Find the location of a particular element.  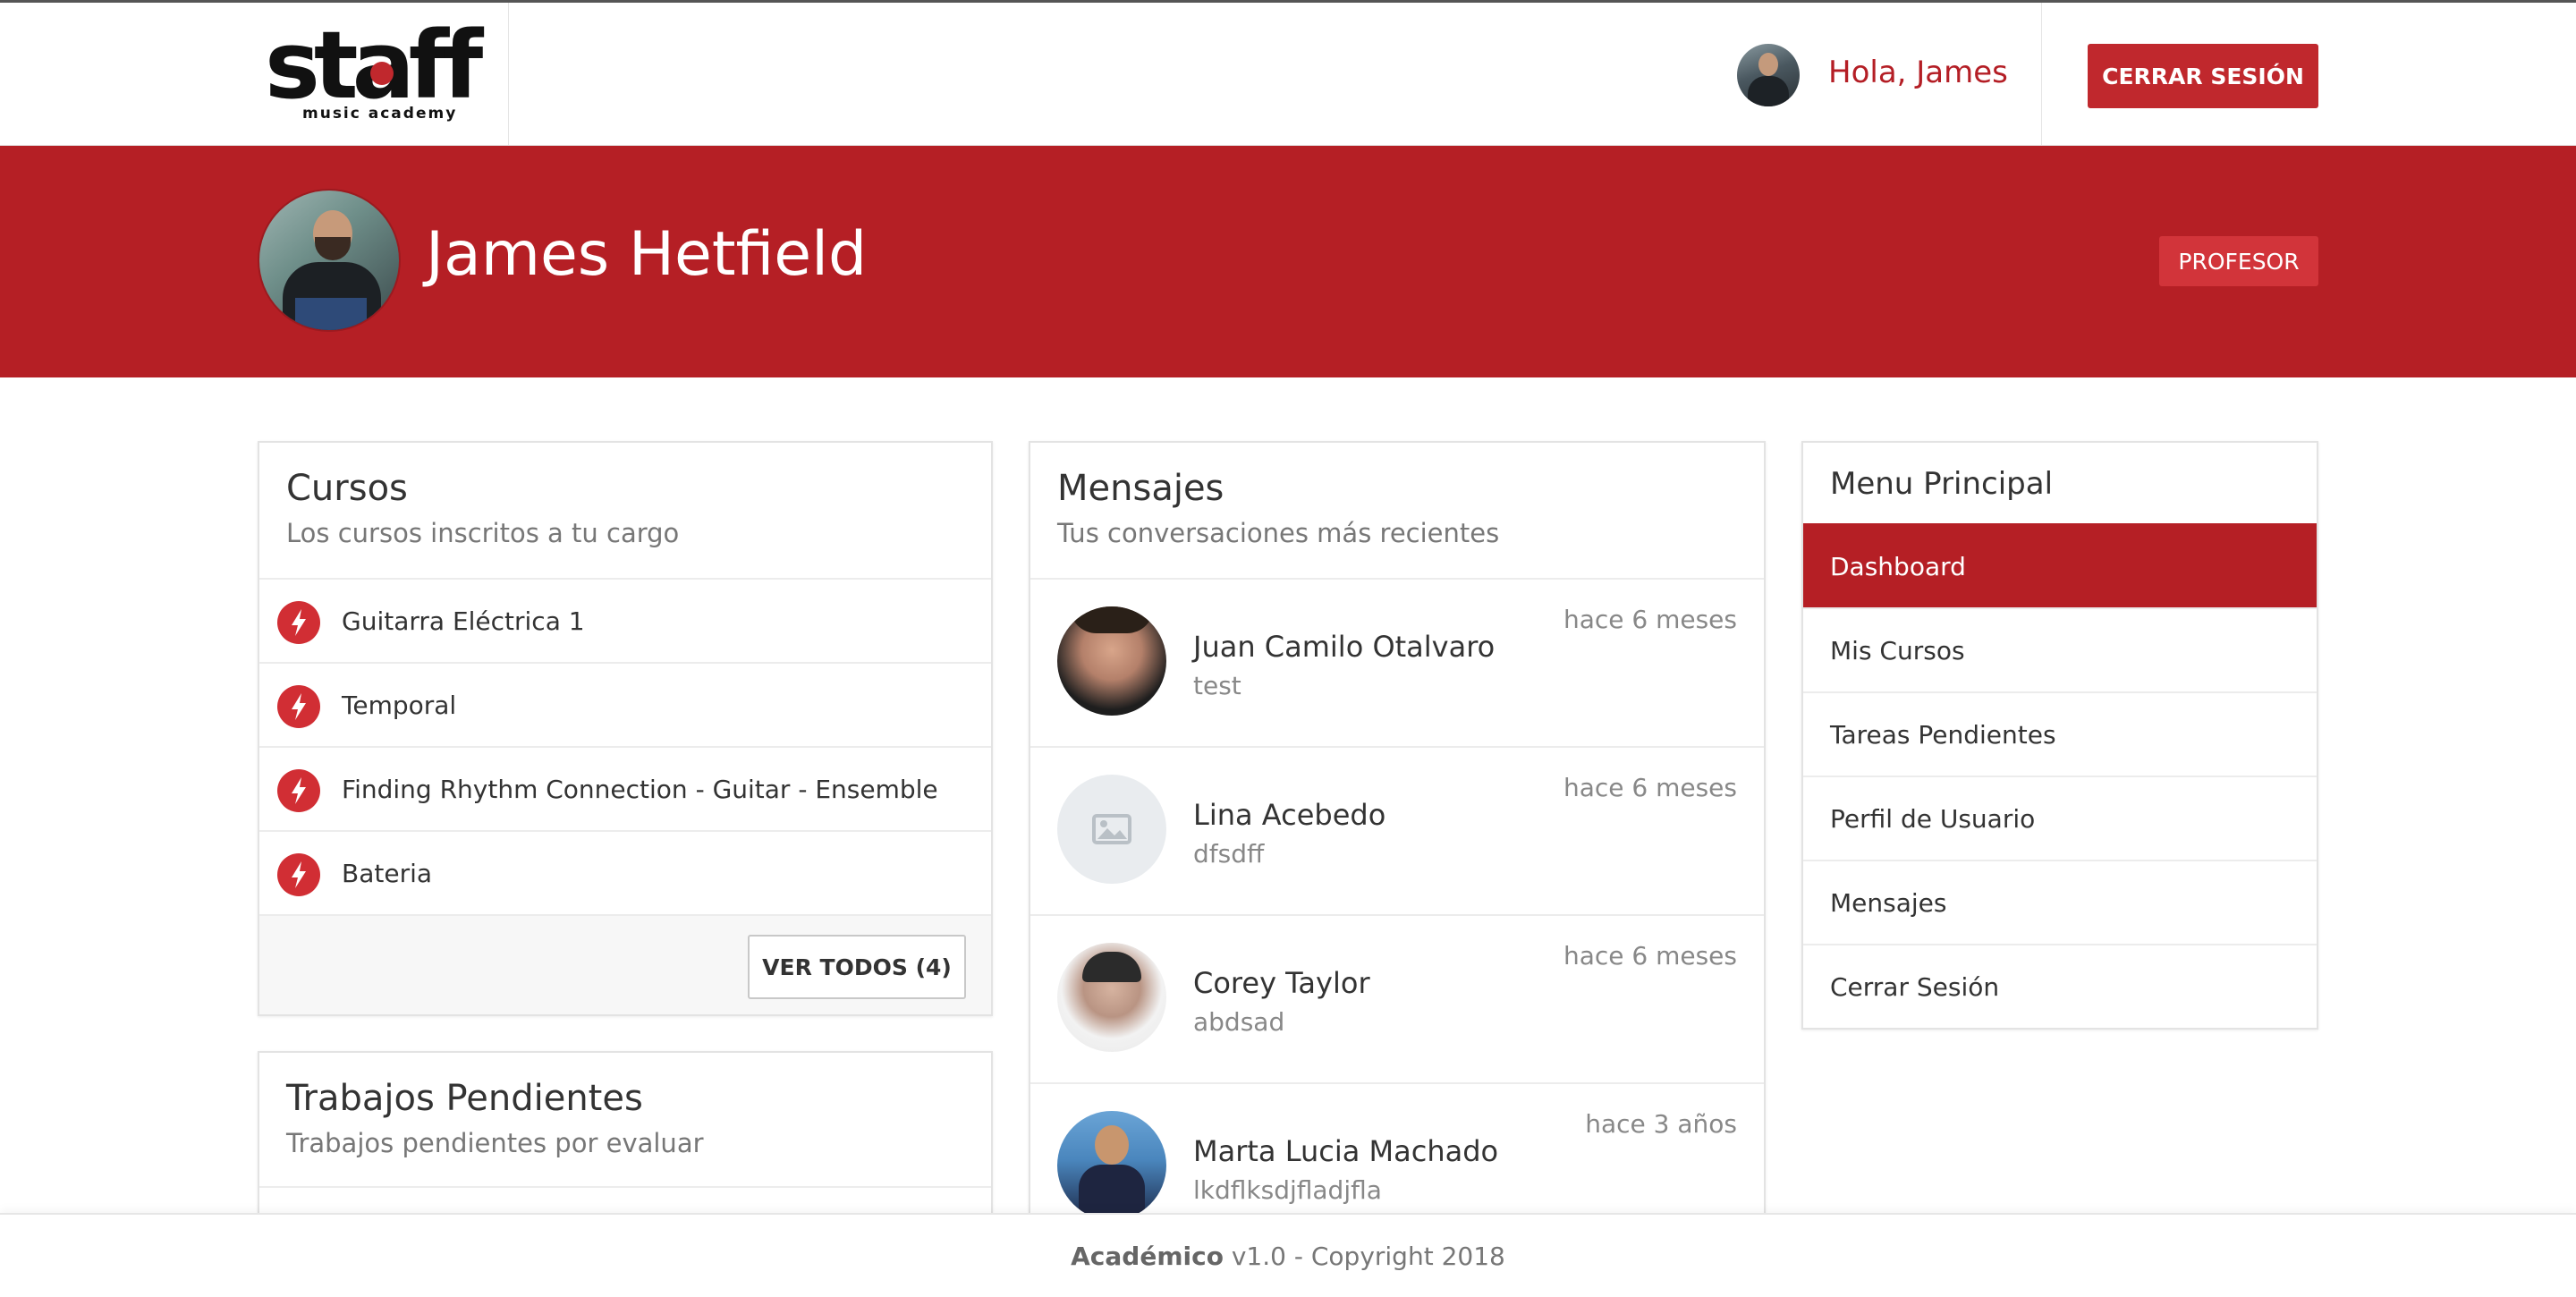

logo-text: staff is located at coordinates (374, 65).